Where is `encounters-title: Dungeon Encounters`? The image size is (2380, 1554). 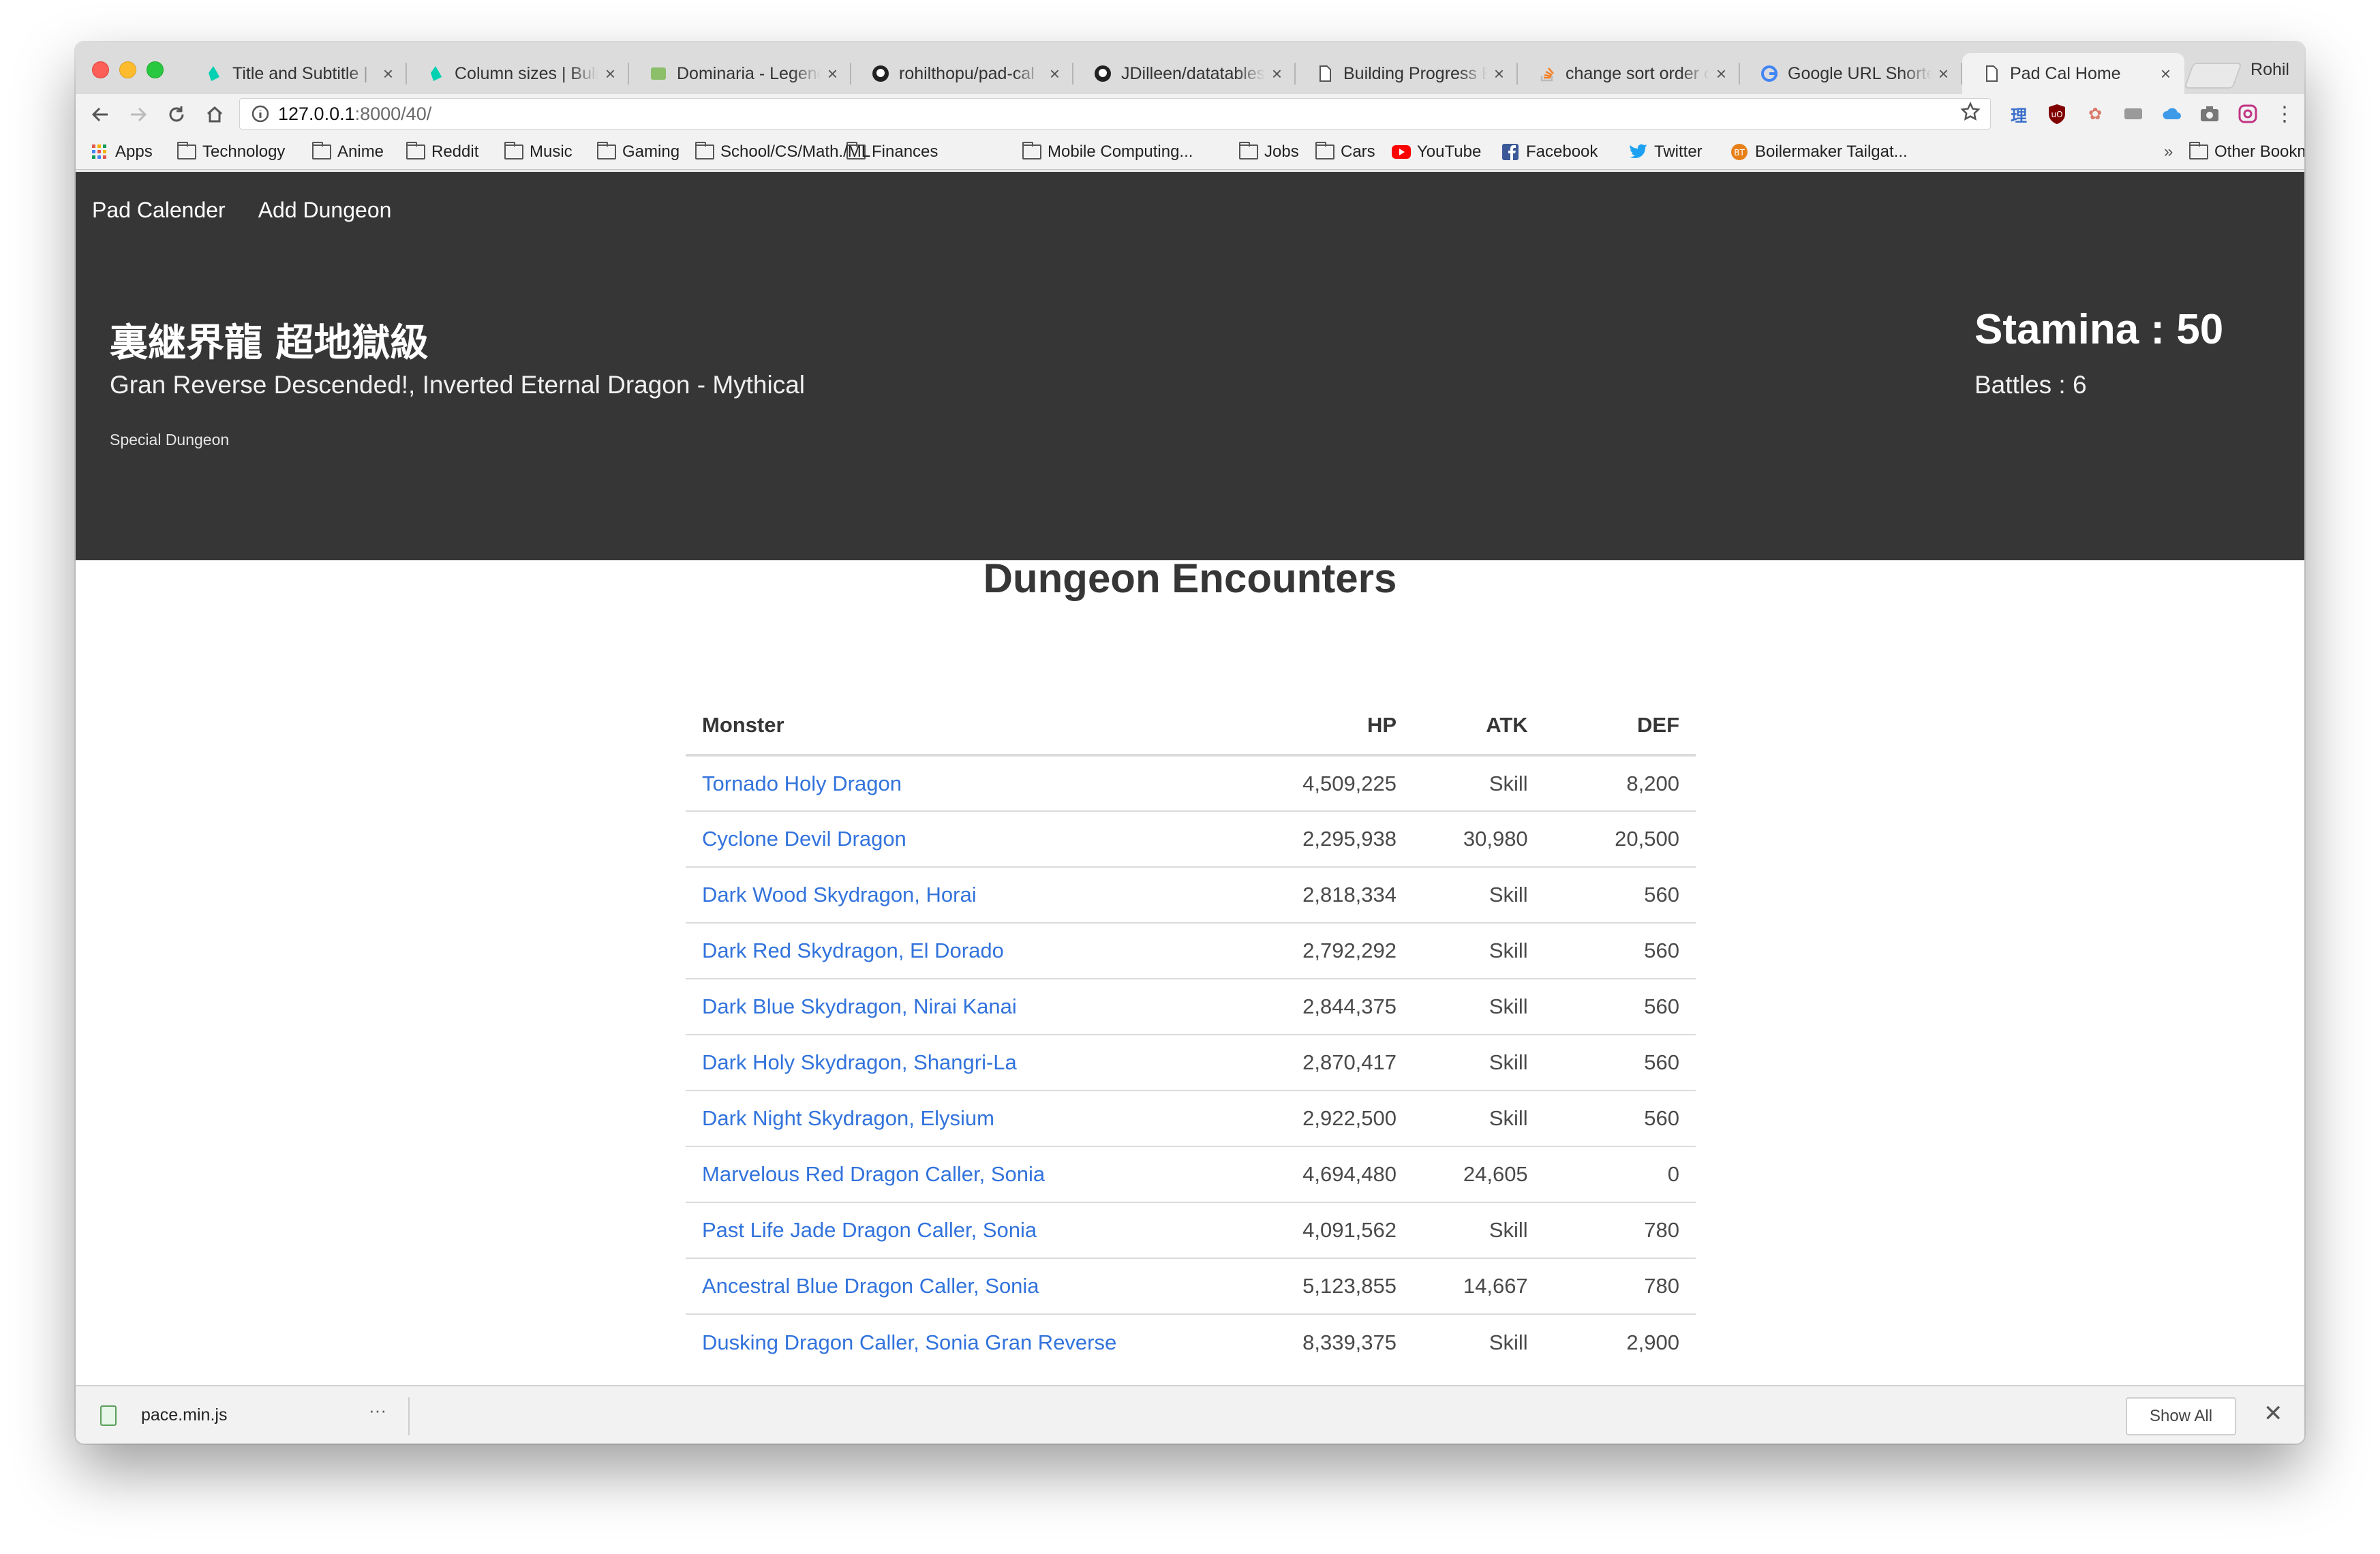
encounters-title: Dungeon Encounters is located at coordinates (1190, 578).